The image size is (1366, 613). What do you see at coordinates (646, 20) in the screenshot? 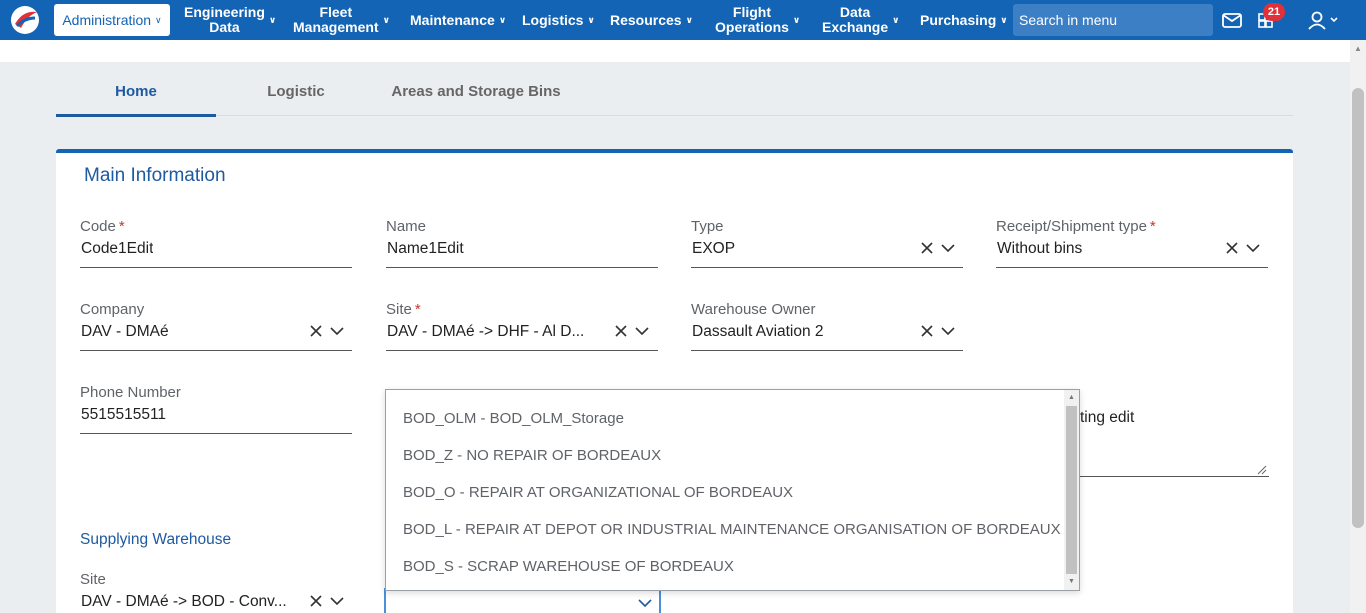
I see `nav-resources-label: Resources` at bounding box center [646, 20].